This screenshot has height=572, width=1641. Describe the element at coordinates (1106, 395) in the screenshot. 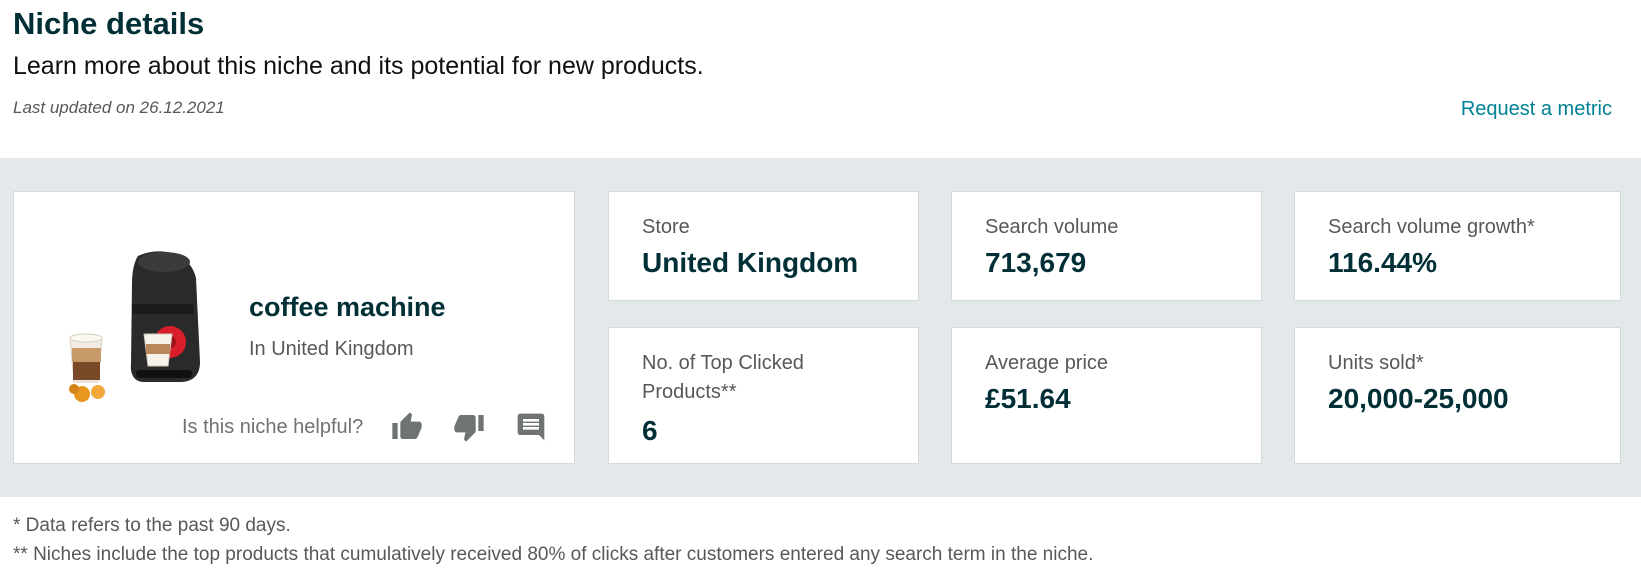

I see `metric-card-average-price: Average price £51.64` at that location.